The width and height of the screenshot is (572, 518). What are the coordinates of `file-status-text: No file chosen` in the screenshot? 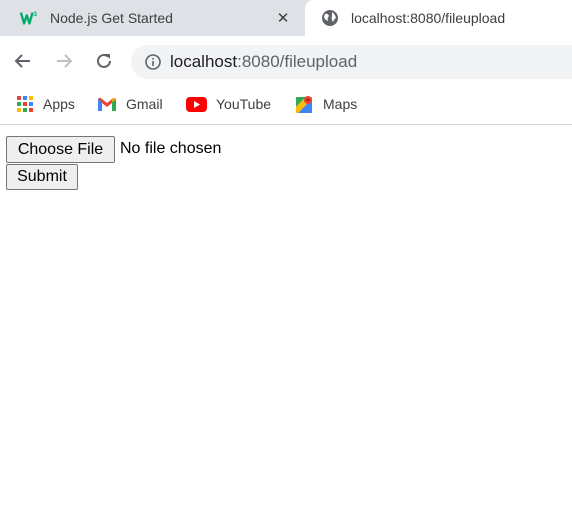 It's located at (171, 148).